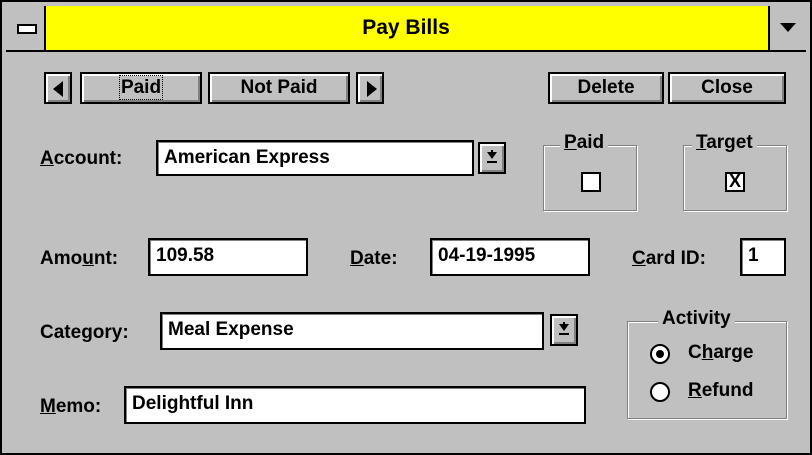 This screenshot has height=455, width=812. What do you see at coordinates (81, 158) in the screenshot?
I see `account-label: Account:` at bounding box center [81, 158].